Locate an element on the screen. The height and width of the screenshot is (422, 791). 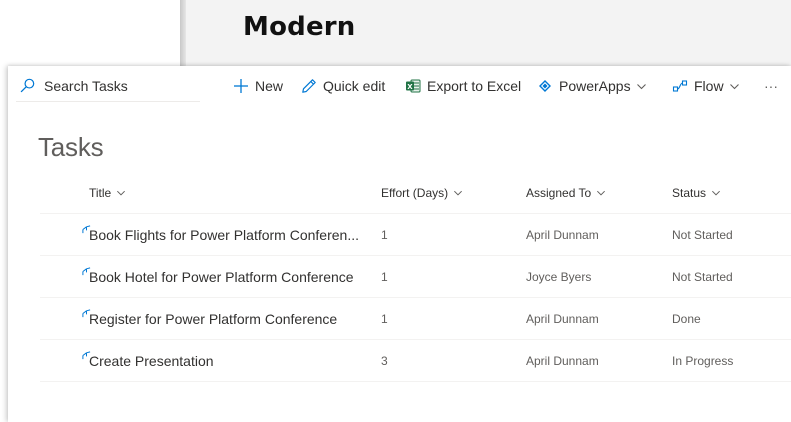
task-assigned-to: Joyce Byers is located at coordinates (559, 276).